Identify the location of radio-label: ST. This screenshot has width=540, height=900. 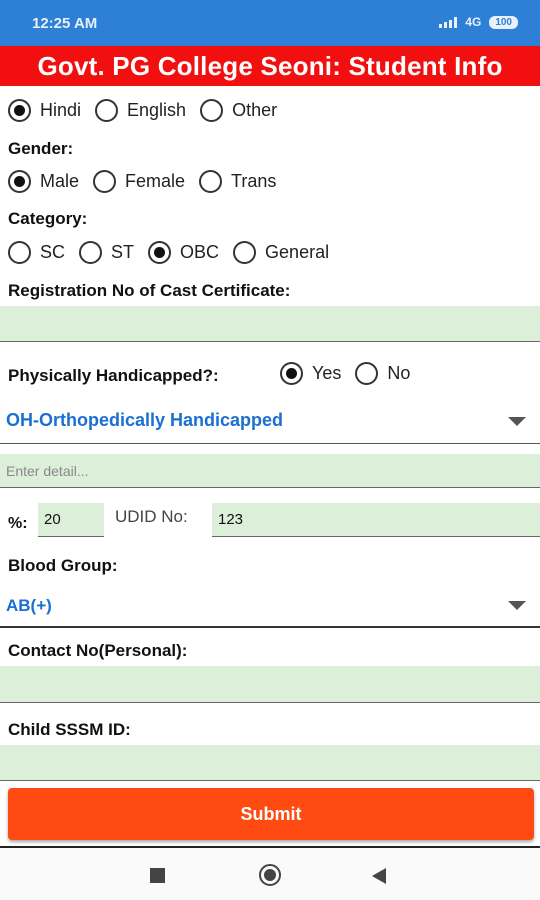
(123, 252).